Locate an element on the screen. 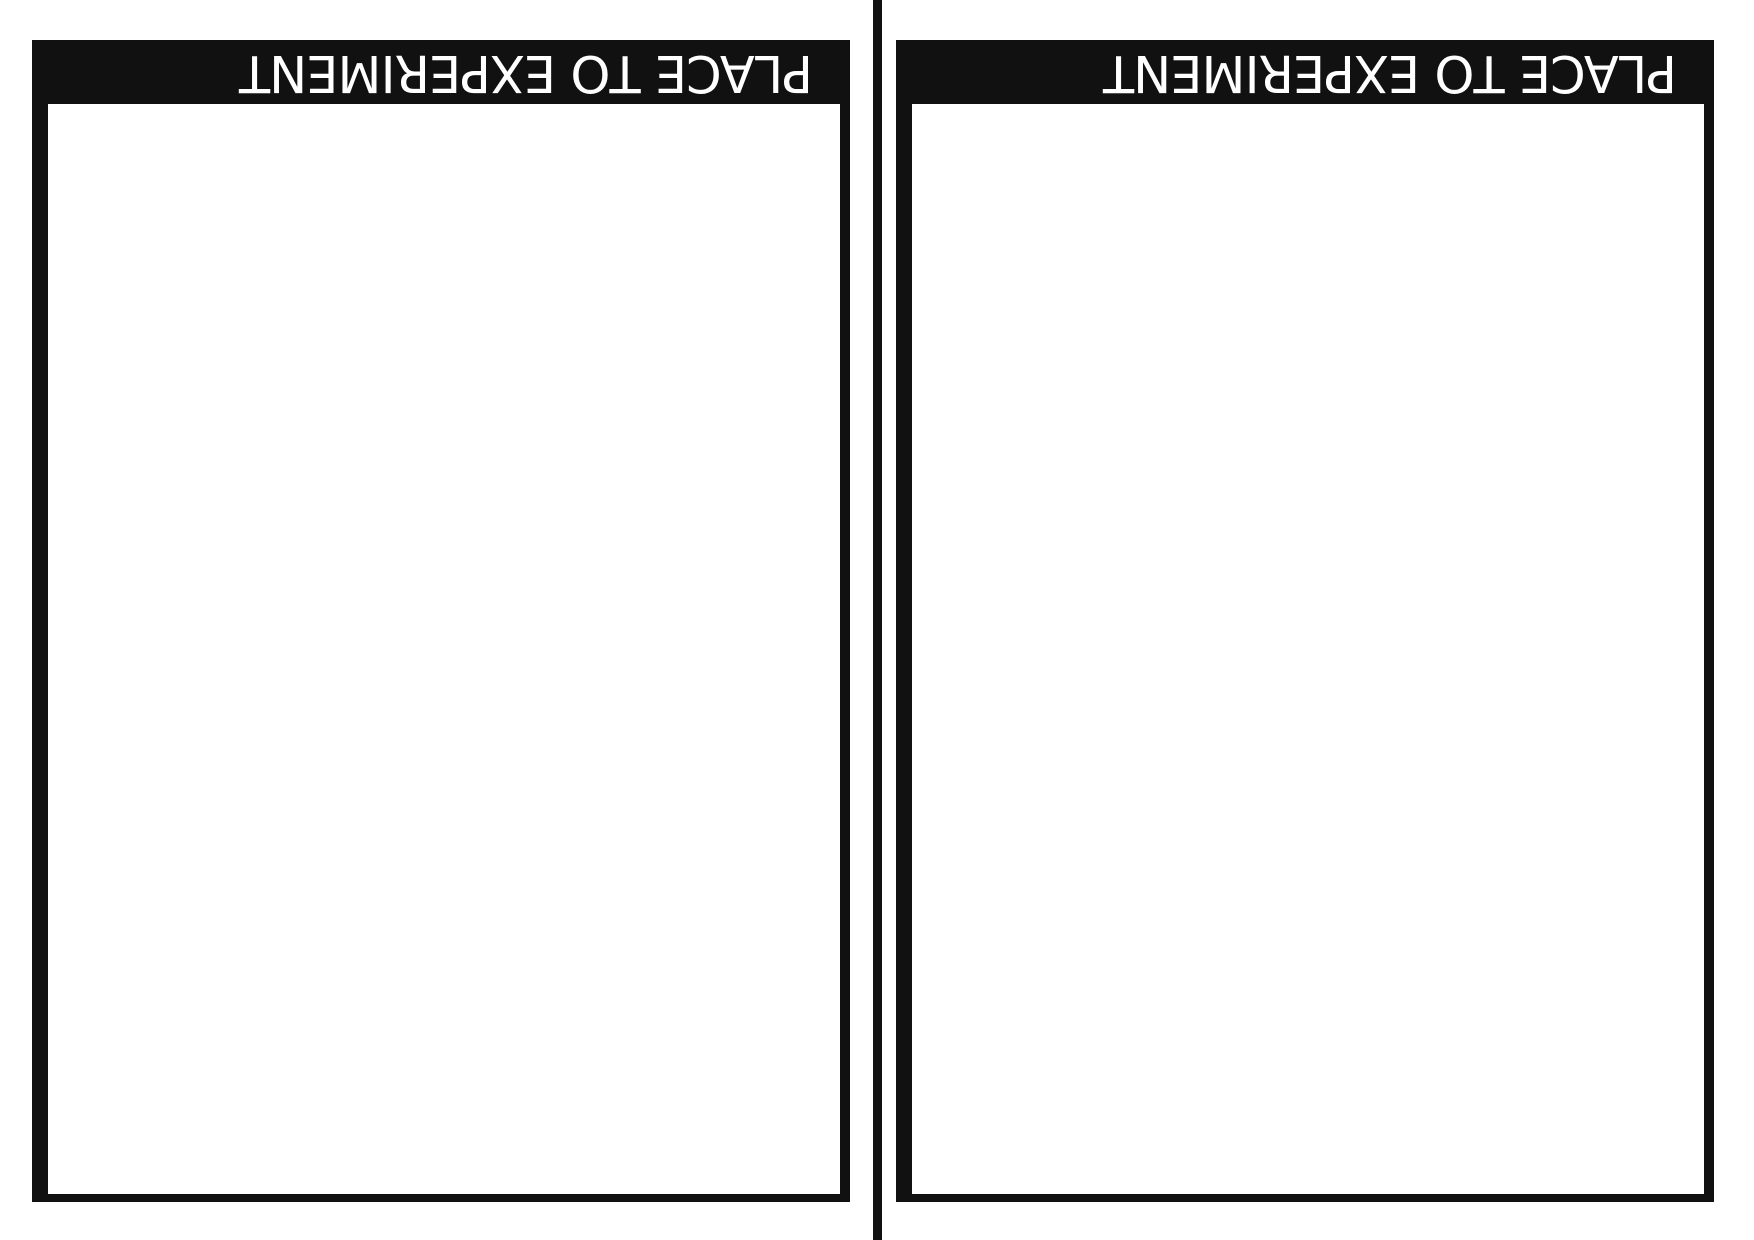 Image resolution: width=1754 pixels, height=1240 pixels. left-page-header-bar: PLACE TO EXPERIMENT is located at coordinates (441, 72).